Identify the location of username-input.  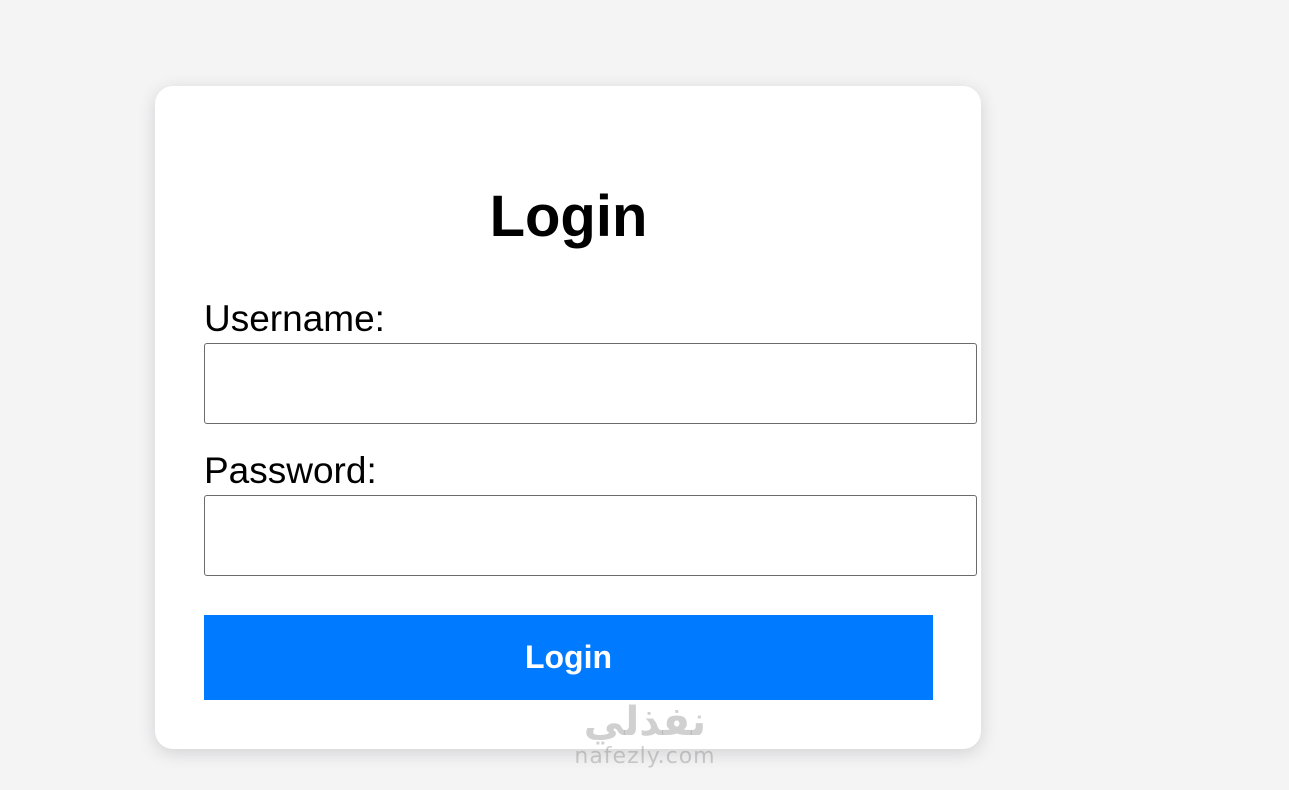
(590, 383).